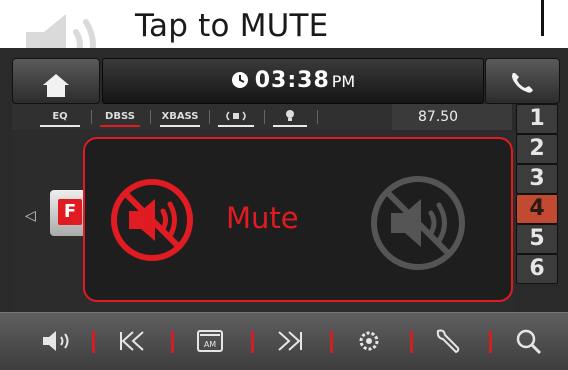  Describe the element at coordinates (232, 26) in the screenshot. I see `caption-title: Tap to MUTE` at that location.